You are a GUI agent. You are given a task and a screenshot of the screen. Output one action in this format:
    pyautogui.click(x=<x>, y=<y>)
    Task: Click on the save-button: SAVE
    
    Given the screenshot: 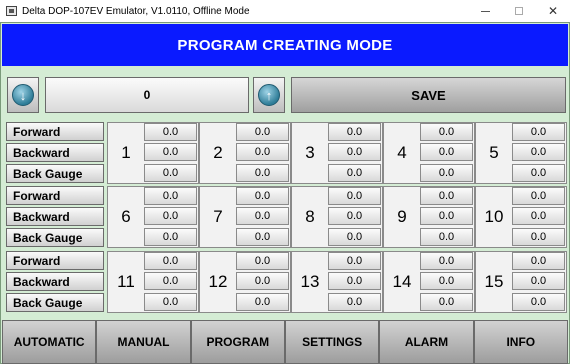 What is the action you would take?
    pyautogui.click(x=428, y=95)
    